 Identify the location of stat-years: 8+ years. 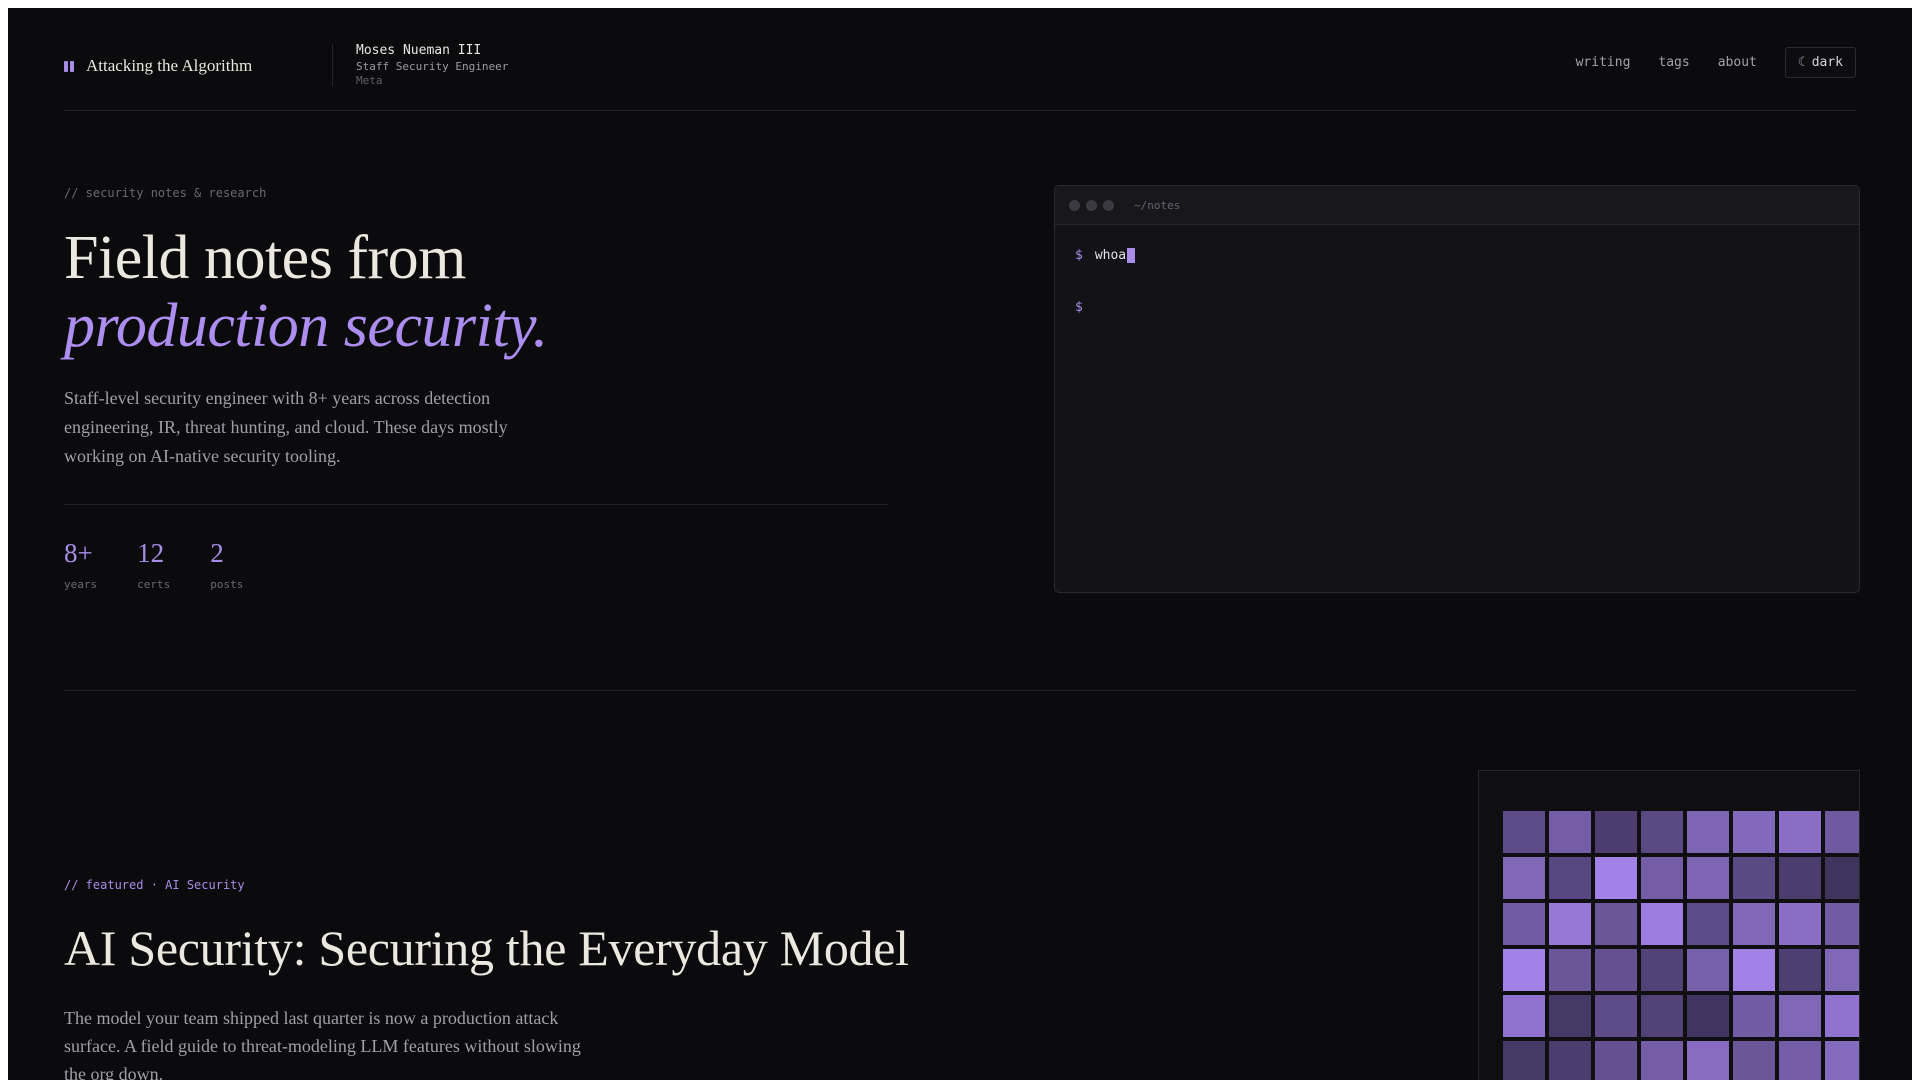
(80, 564).